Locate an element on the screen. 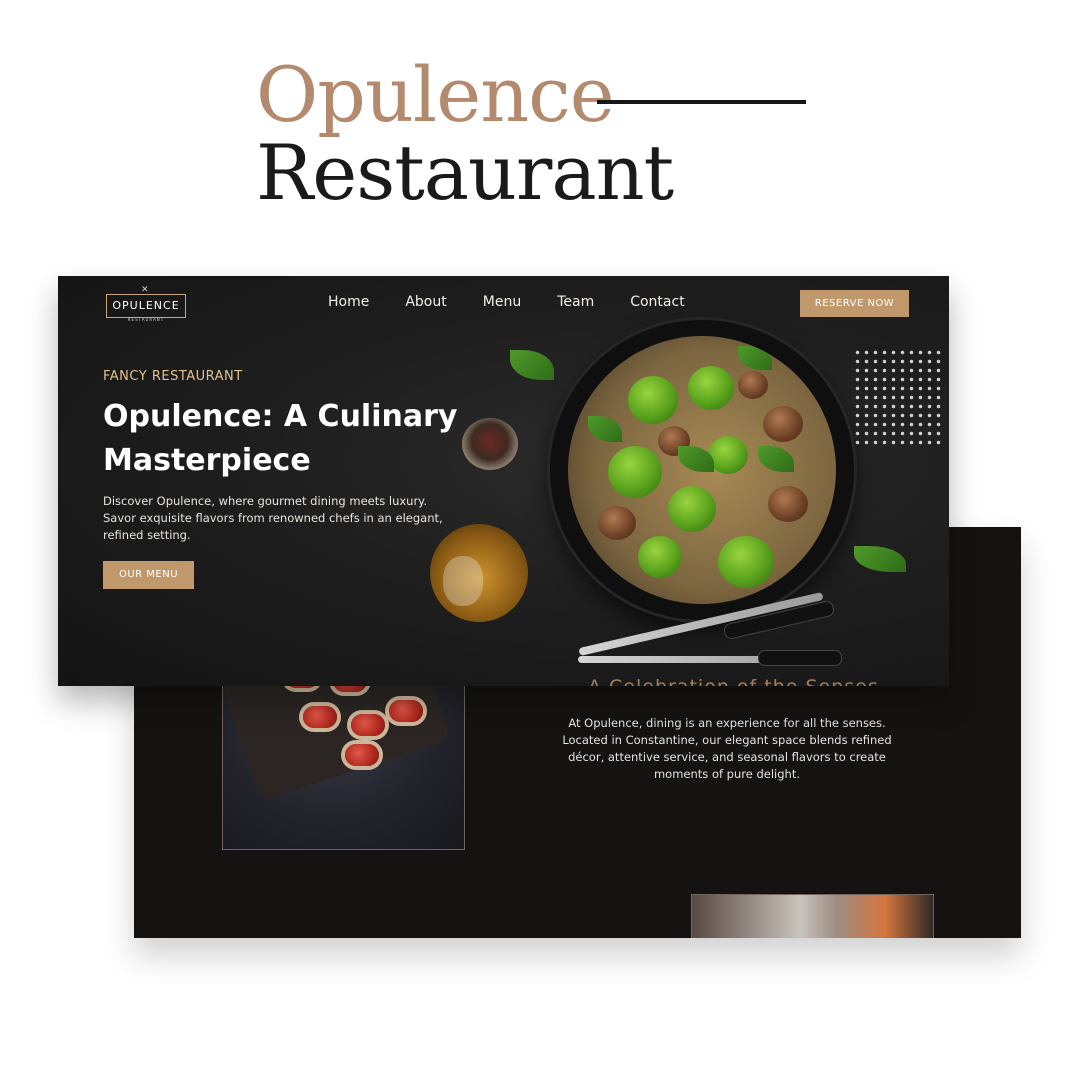 The image size is (1080, 1080). page-title-line1: Opulence is located at coordinates (435, 94).